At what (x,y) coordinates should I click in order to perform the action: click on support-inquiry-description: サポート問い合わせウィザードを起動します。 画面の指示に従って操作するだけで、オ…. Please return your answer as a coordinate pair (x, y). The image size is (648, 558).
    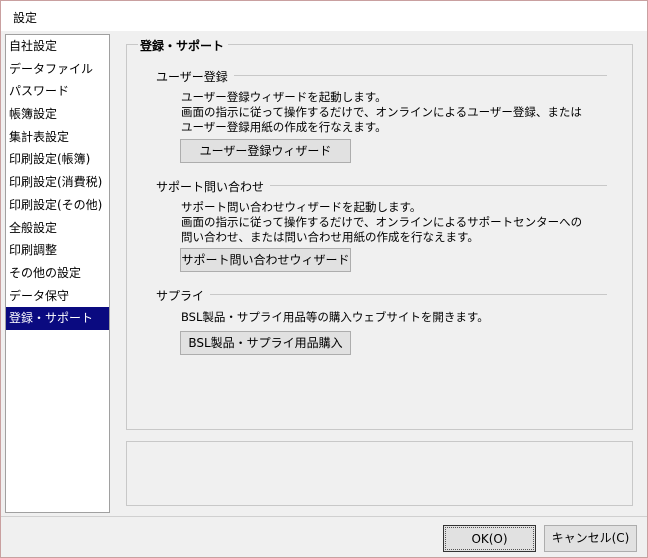
    Looking at the image, I should click on (382, 222).